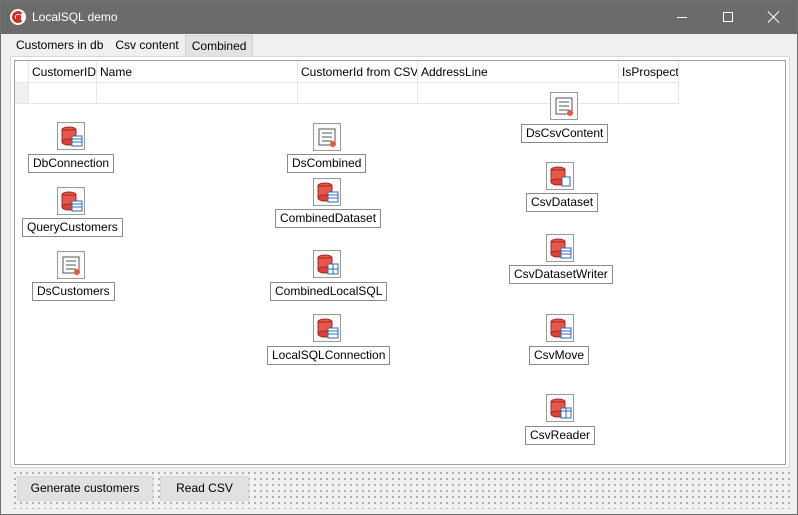 The height and width of the screenshot is (515, 798). I want to click on component-label: CombinedLocalSQL, so click(329, 291).